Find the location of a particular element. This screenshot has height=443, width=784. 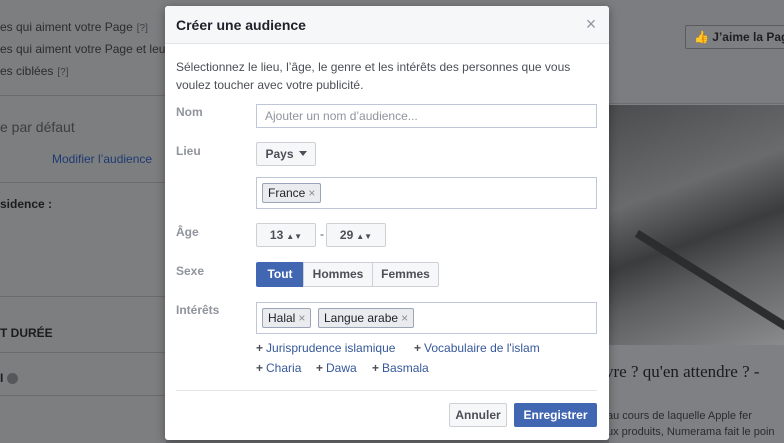

gender-women-button: Femmes is located at coordinates (405, 274).